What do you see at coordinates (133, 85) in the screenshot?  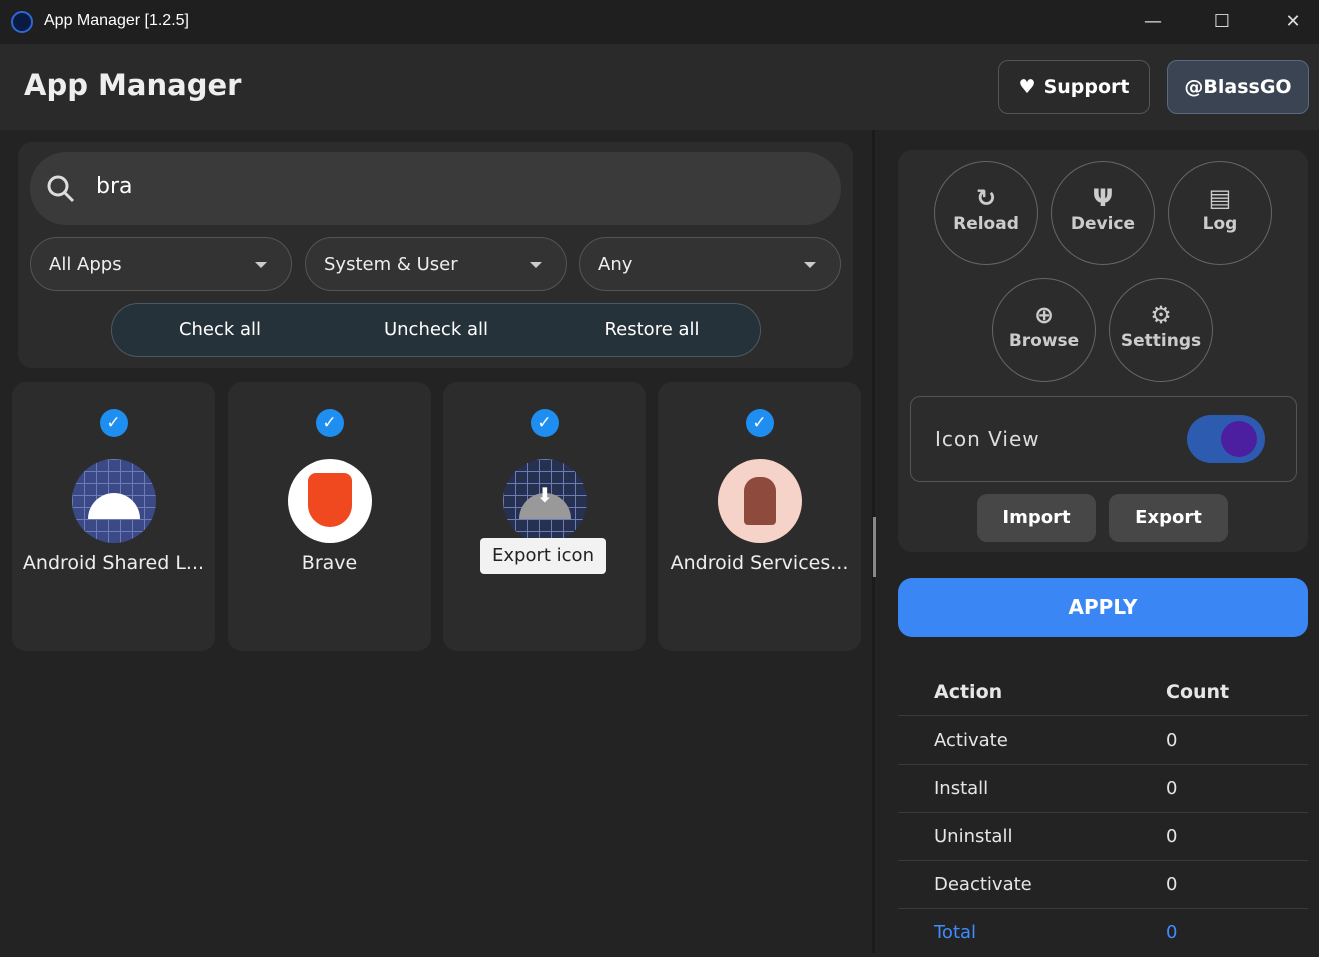 I see `page-title: App Manager` at bounding box center [133, 85].